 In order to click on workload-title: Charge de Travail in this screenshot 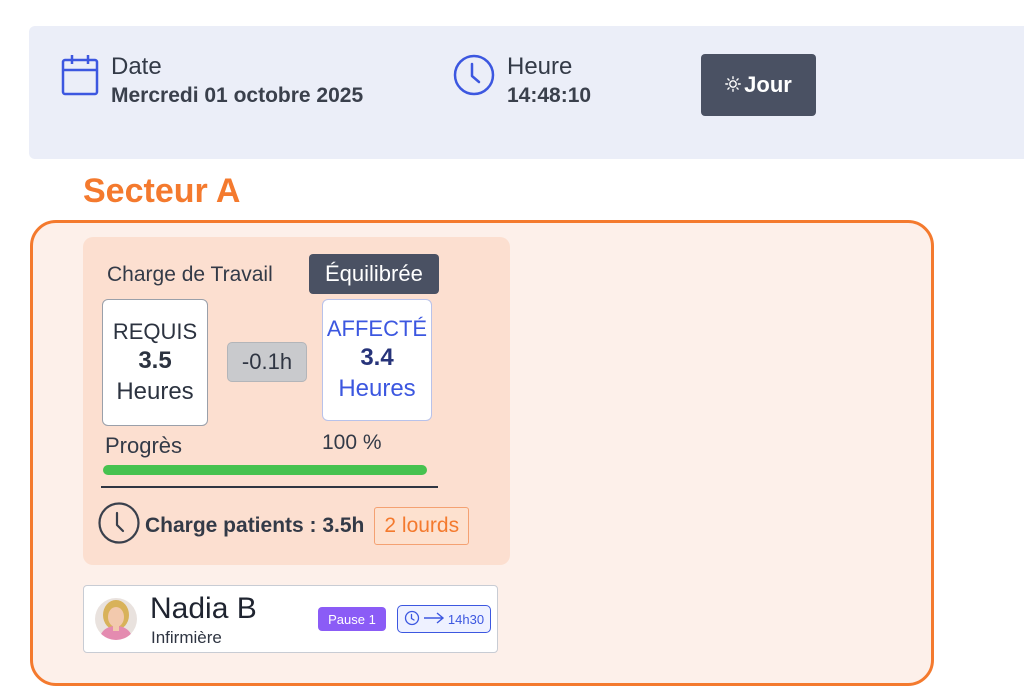, I will do `click(190, 274)`.